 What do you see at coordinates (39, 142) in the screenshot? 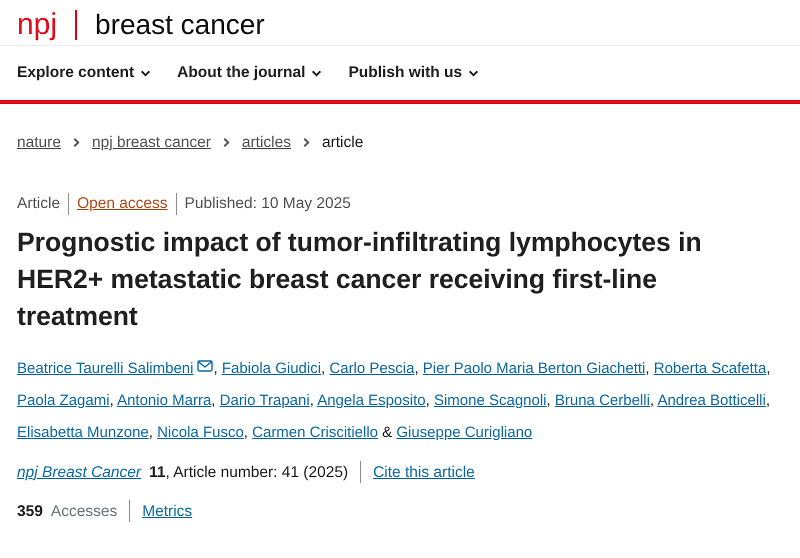
I see `breadcrumb-link: nature` at bounding box center [39, 142].